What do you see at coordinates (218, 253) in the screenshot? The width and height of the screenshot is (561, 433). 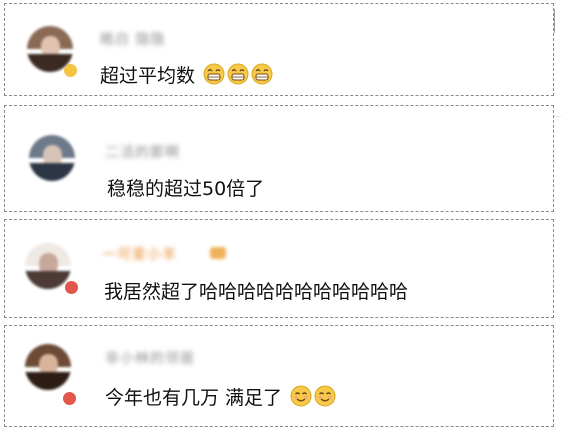 I see `vip-badge-icon` at bounding box center [218, 253].